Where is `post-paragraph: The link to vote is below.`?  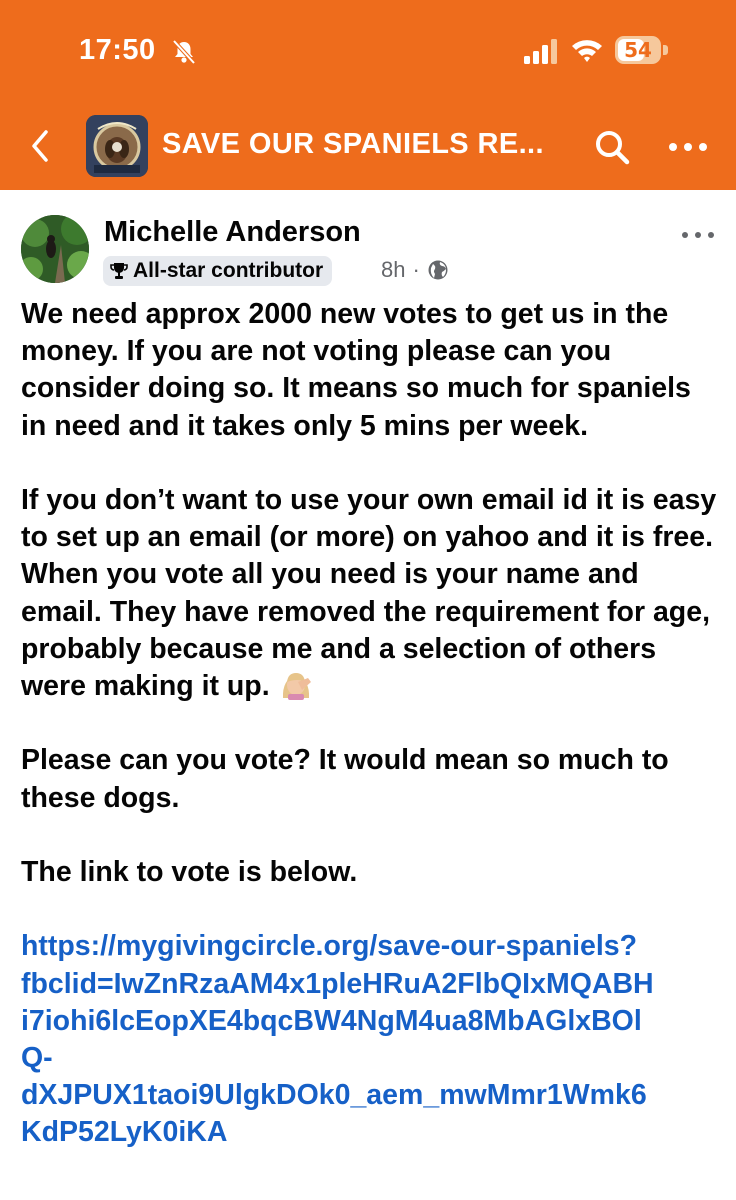 post-paragraph: The link to vote is below. is located at coordinates (189, 872).